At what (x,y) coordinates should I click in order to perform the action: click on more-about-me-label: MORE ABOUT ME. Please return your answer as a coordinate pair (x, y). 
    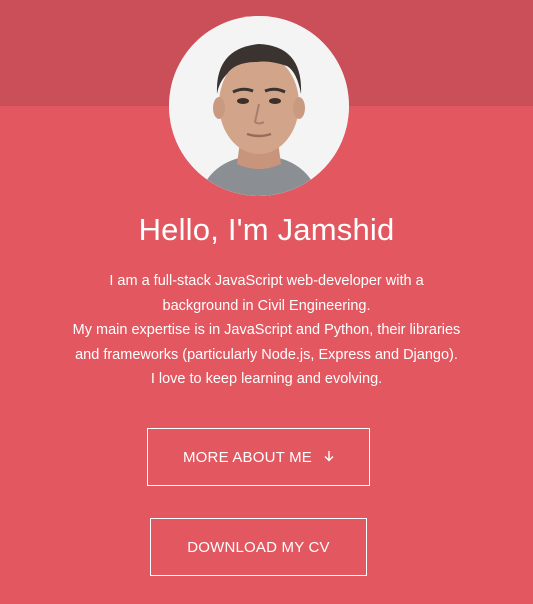
    Looking at the image, I should click on (247, 457).